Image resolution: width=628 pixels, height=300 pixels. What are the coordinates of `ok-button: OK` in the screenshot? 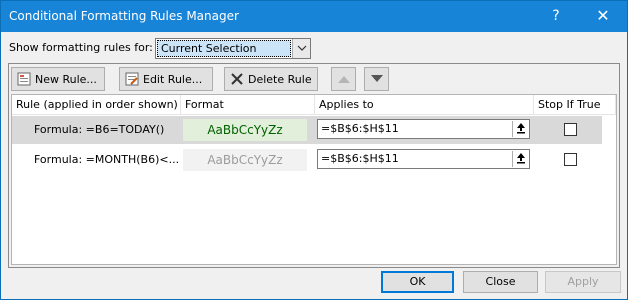 It's located at (417, 282).